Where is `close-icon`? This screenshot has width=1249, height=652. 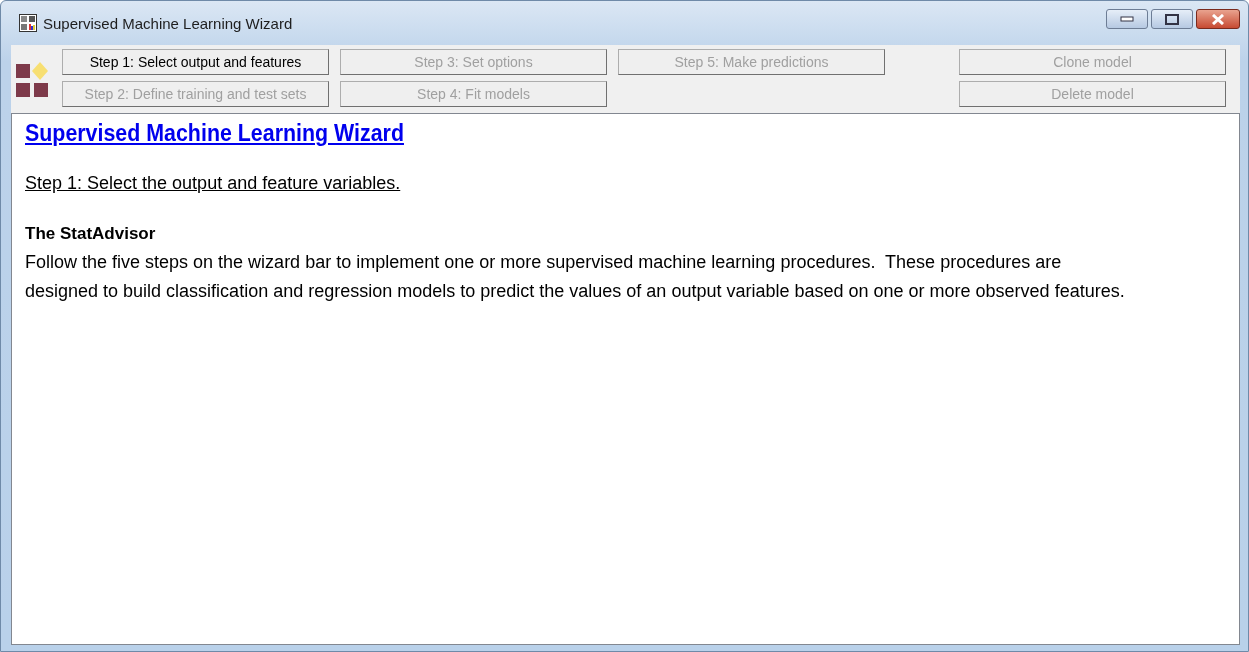 close-icon is located at coordinates (1218, 19).